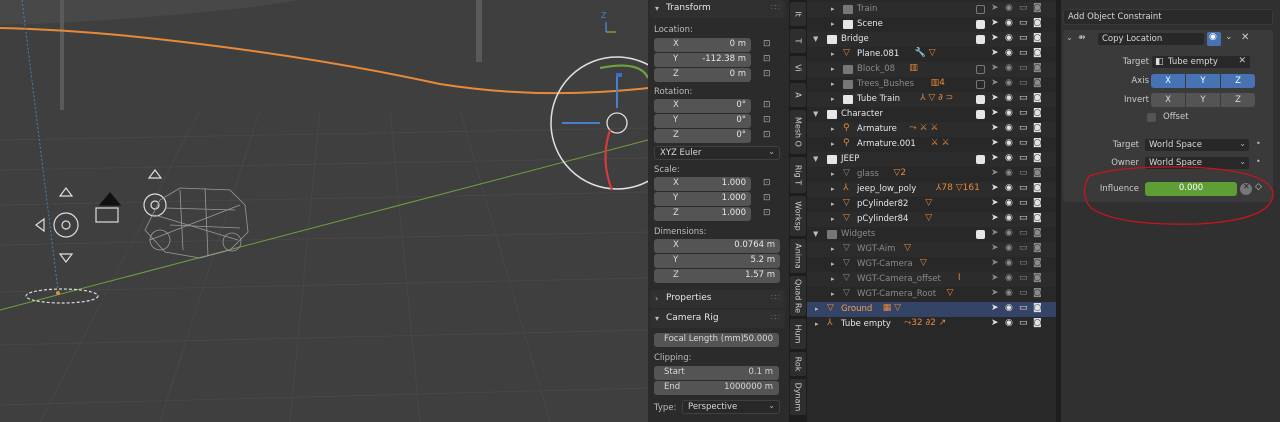 This screenshot has width=1280, height=422. Describe the element at coordinates (931, 69) in the screenshot. I see `outliner-row: ▸ Block_08 ▥ ➤ ◉ ▭ ◙` at that location.